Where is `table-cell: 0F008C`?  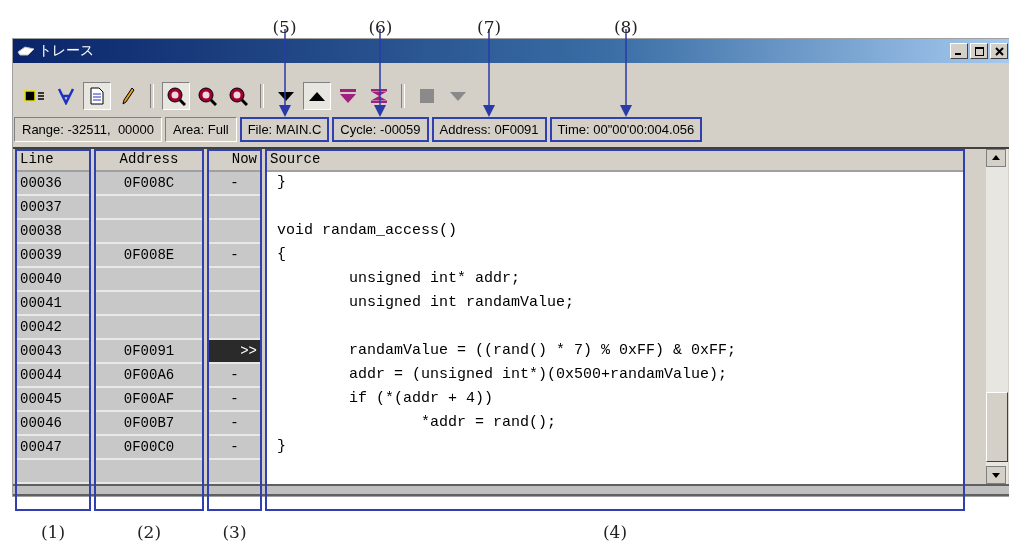 table-cell: 0F008C is located at coordinates (149, 184).